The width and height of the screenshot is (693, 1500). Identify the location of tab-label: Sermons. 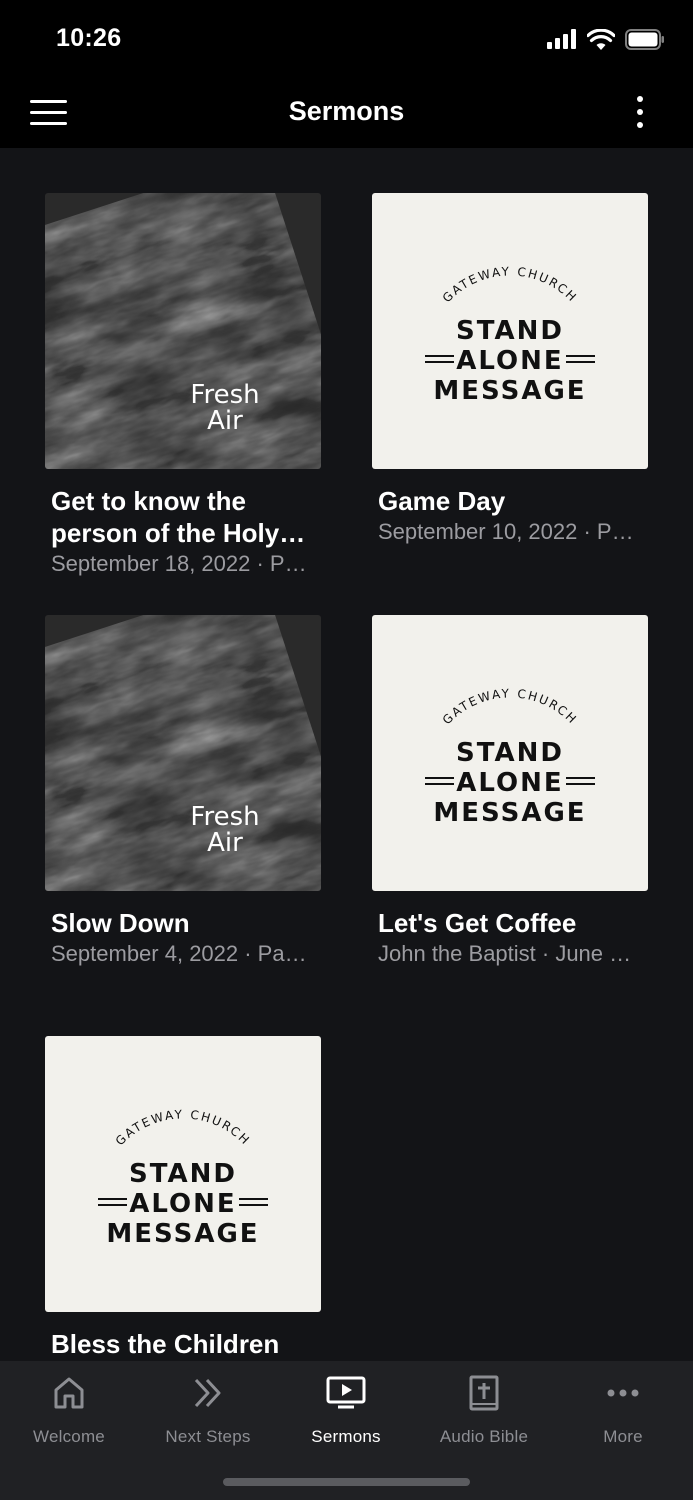
(346, 1436).